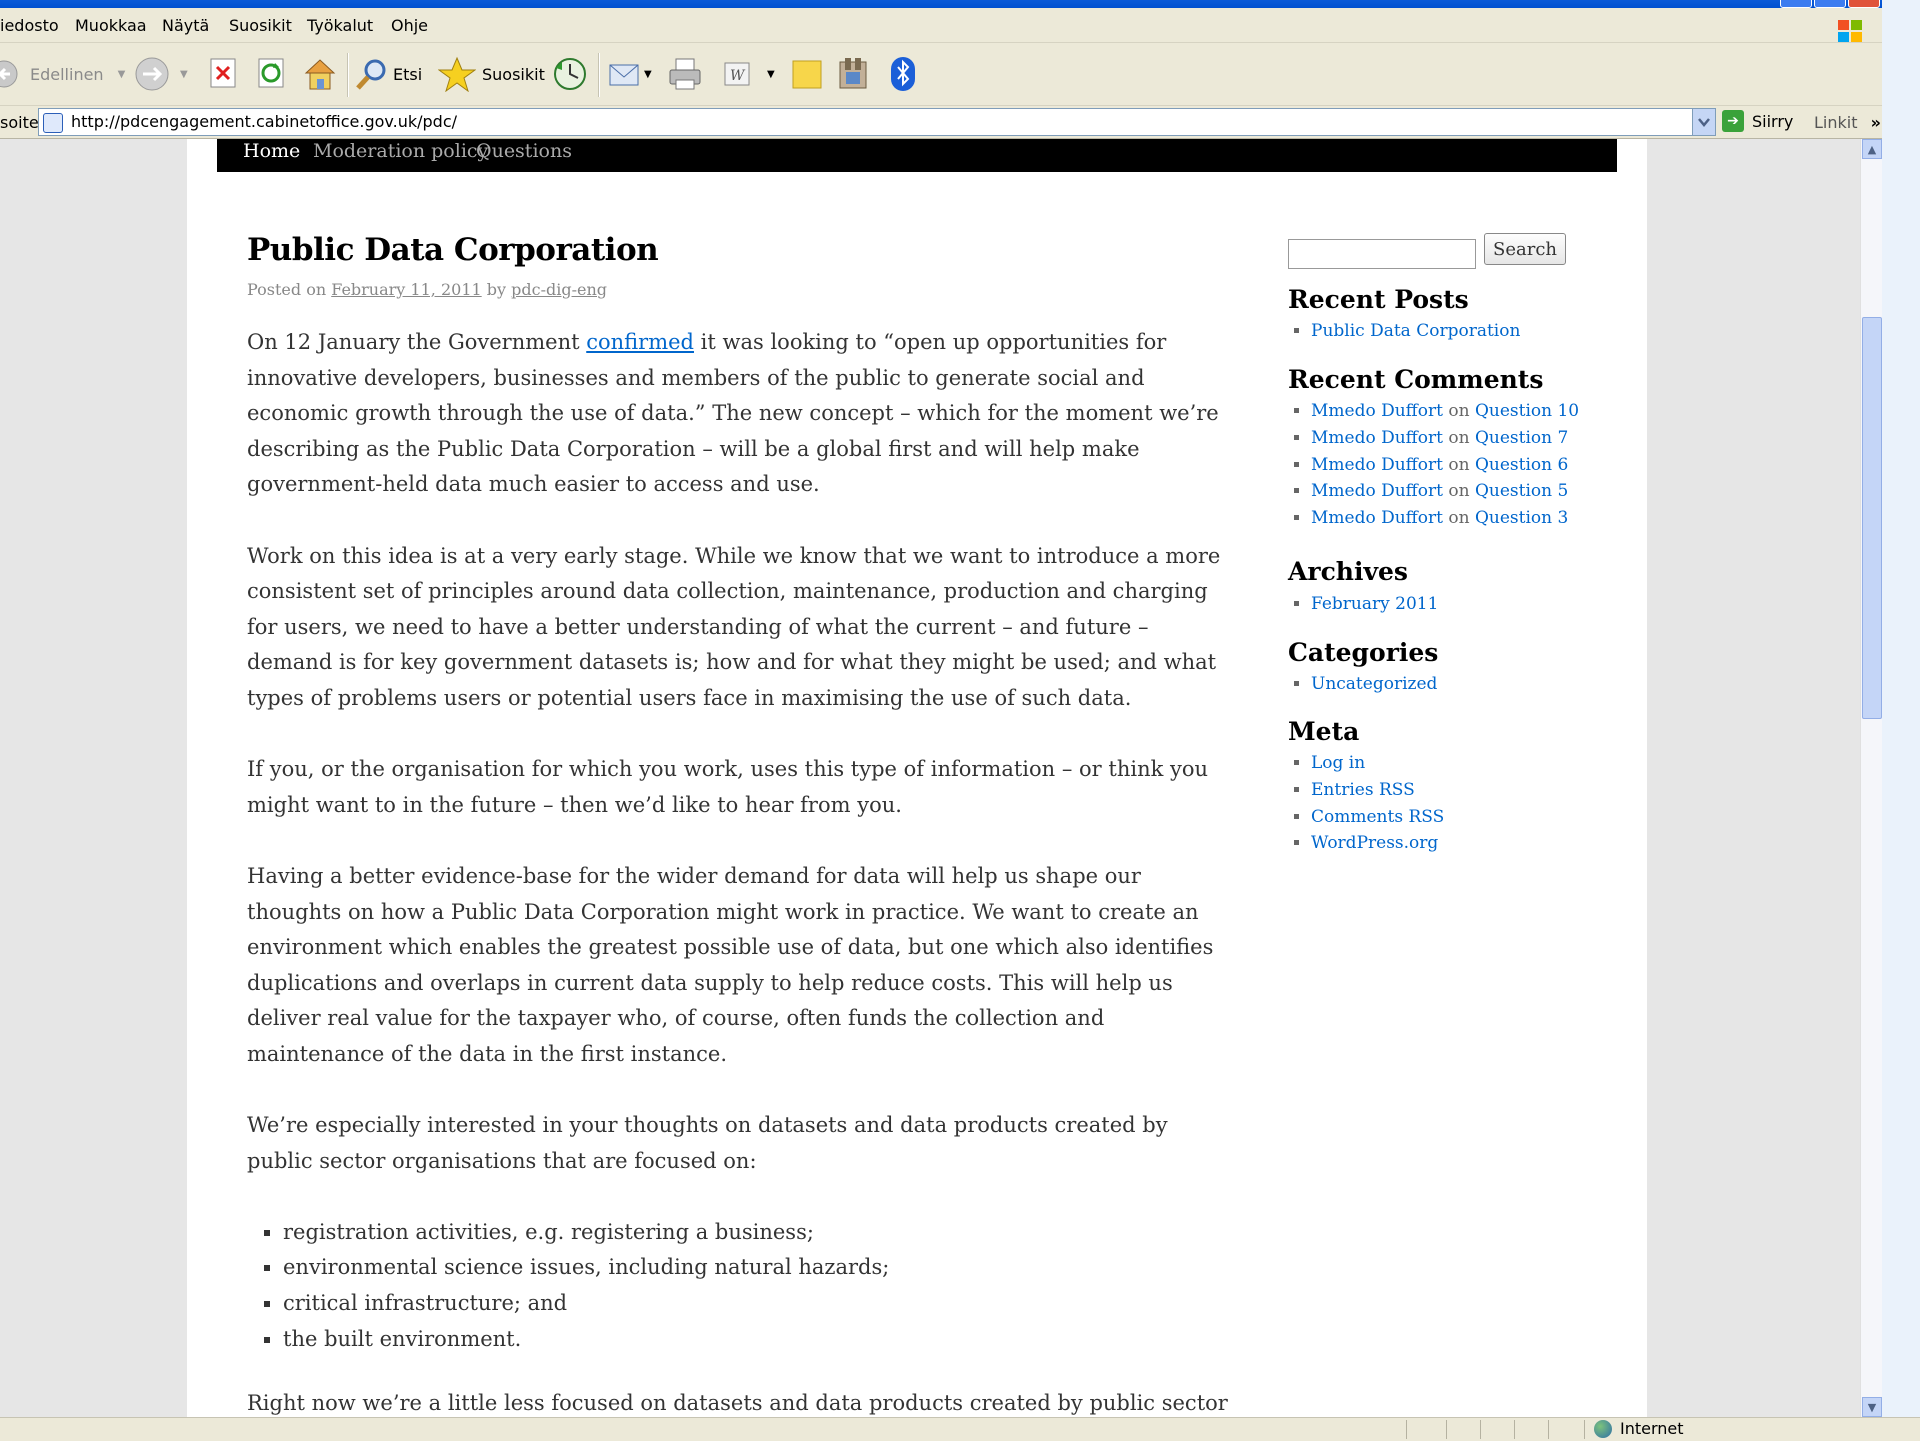  Describe the element at coordinates (941, 4) in the screenshot. I see `window-titlebar` at that location.